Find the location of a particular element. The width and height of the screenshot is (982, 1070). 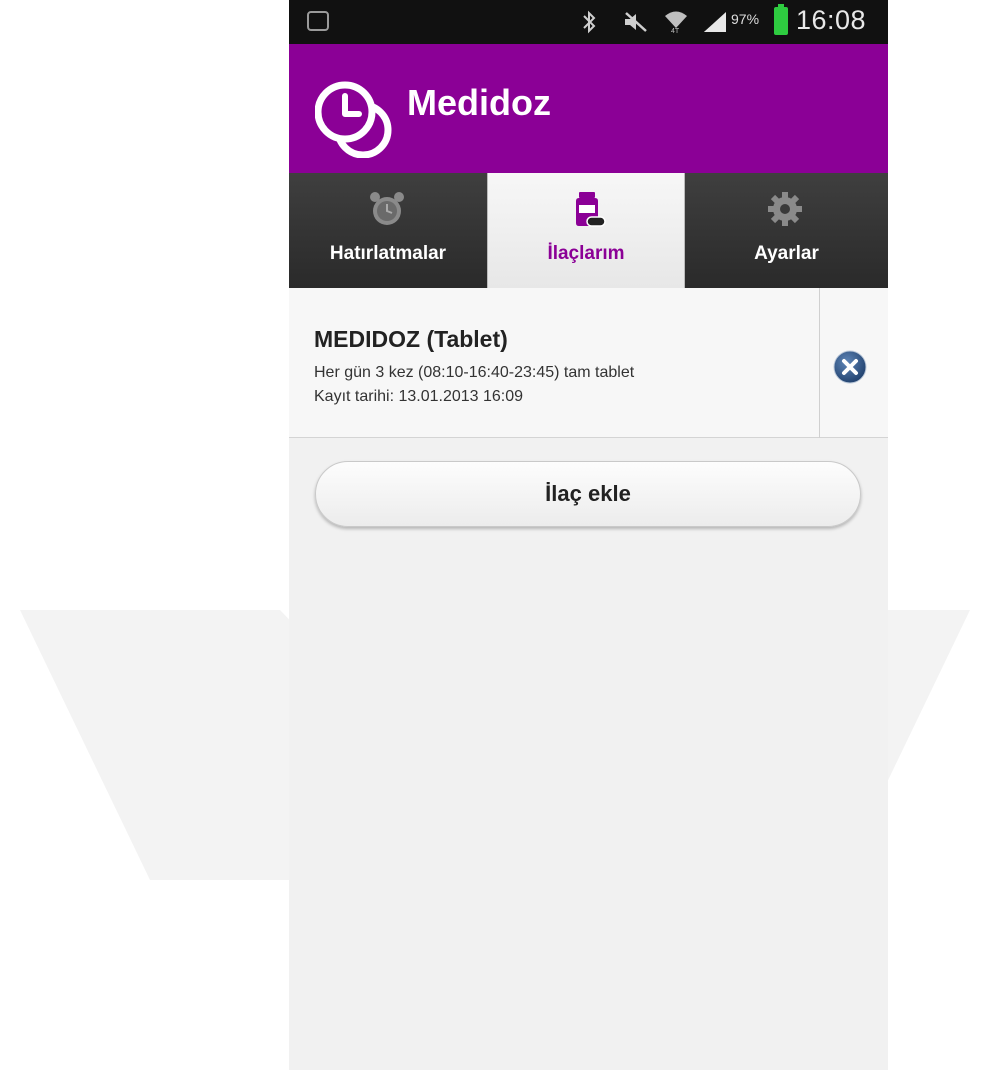

tab-bar: Hatırlatmalar İlaçlarım Ayarlar is located at coordinates (588, 230).